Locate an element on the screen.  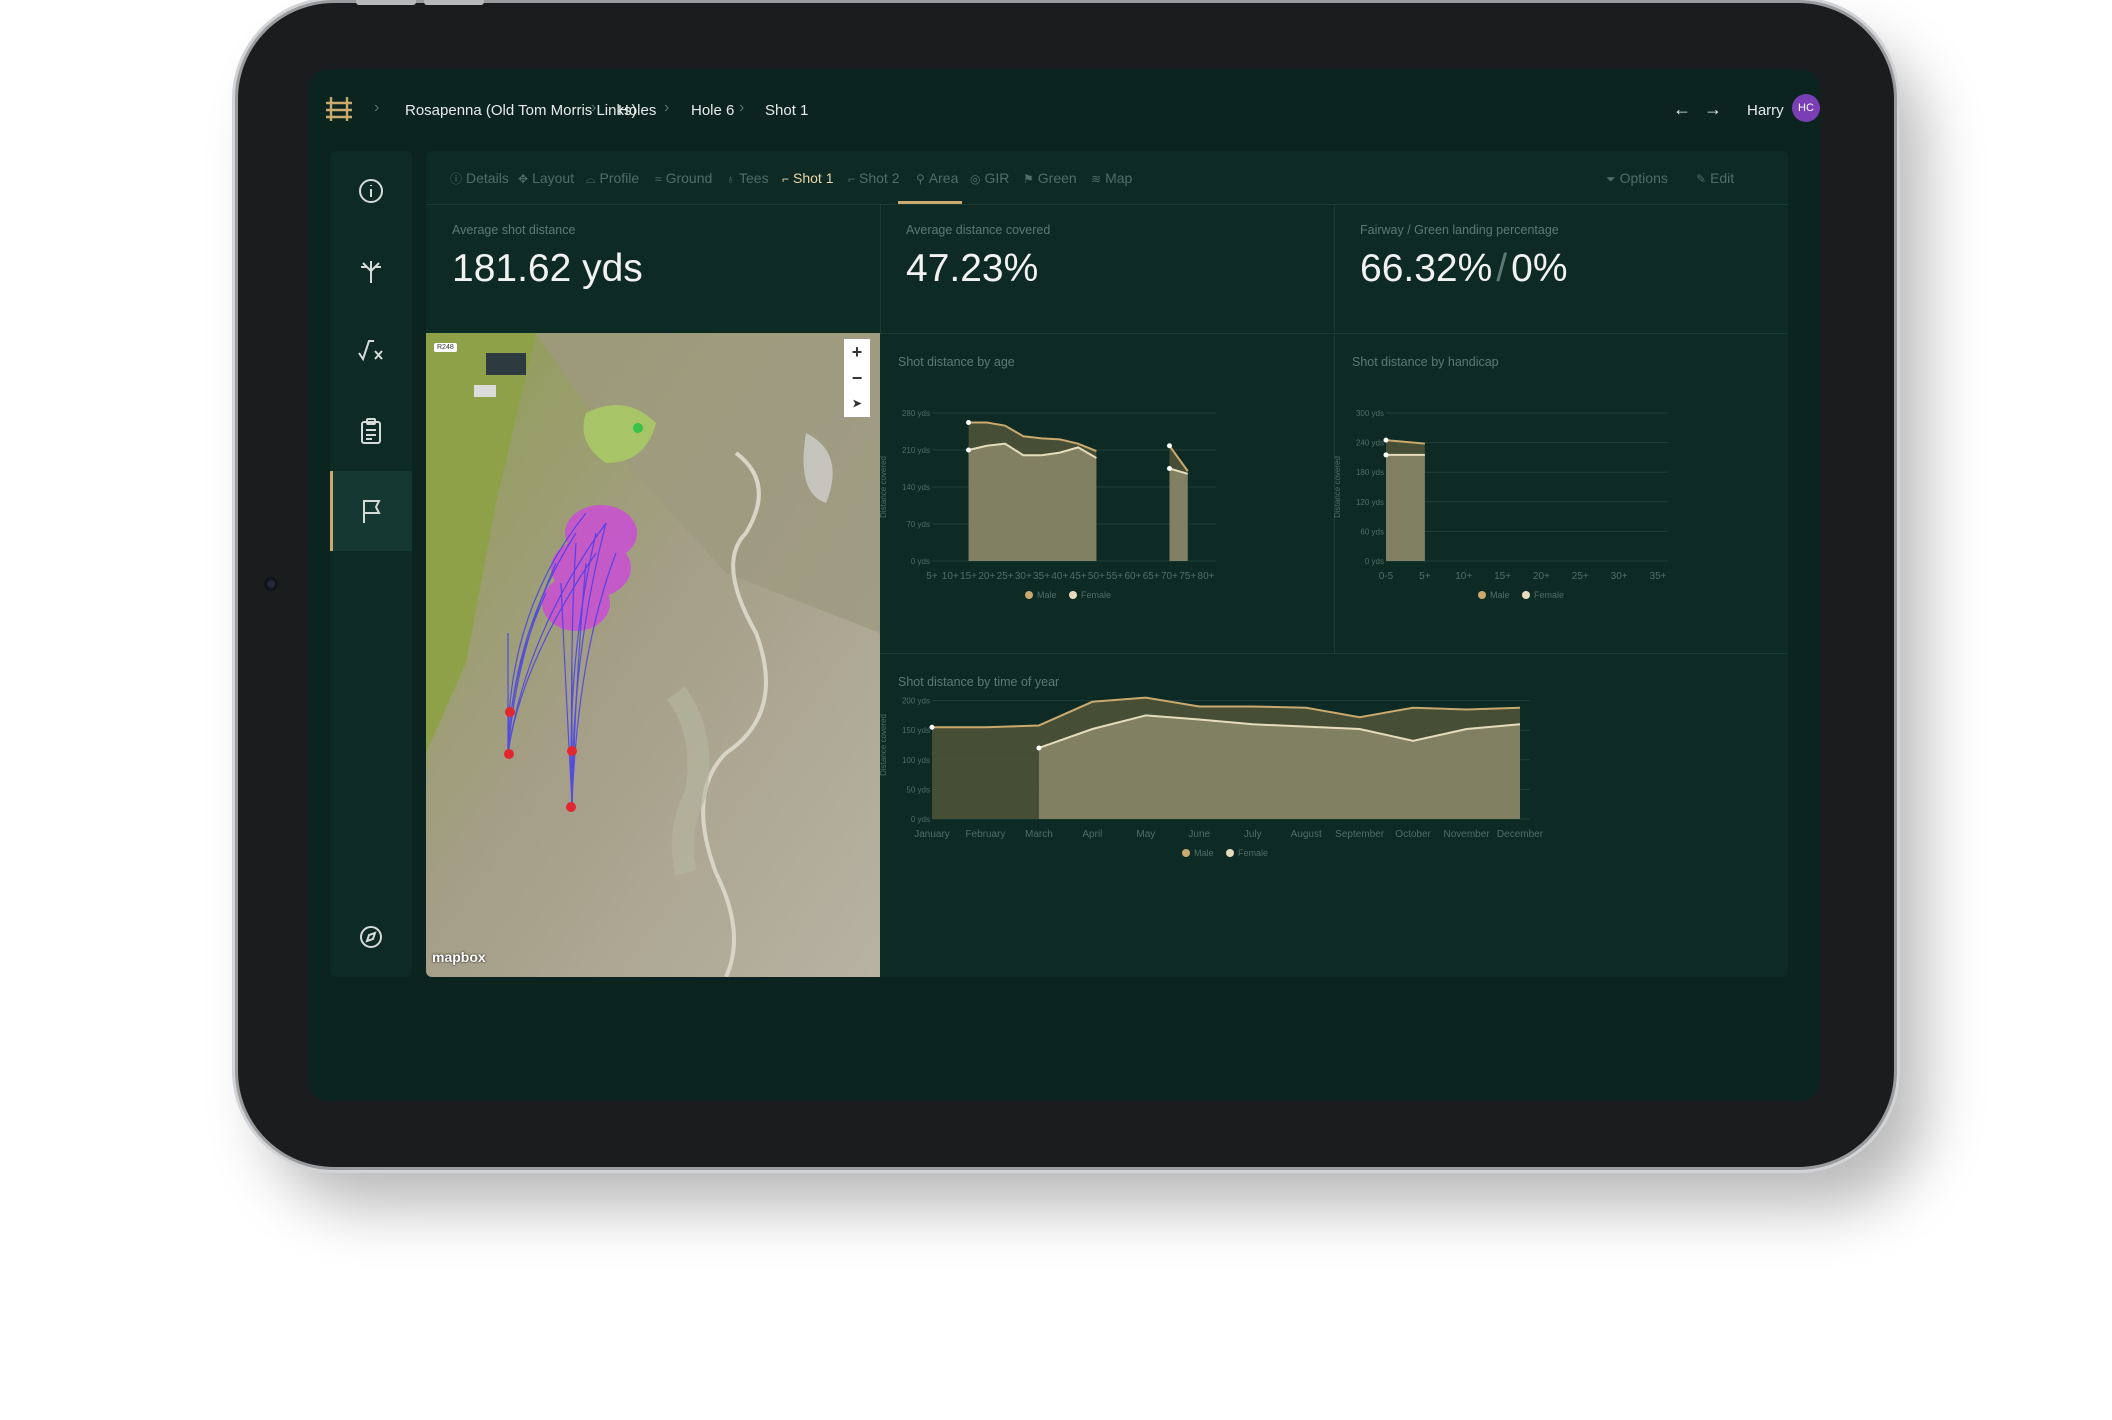
y-tick-label: 180 yds is located at coordinates (1370, 472).